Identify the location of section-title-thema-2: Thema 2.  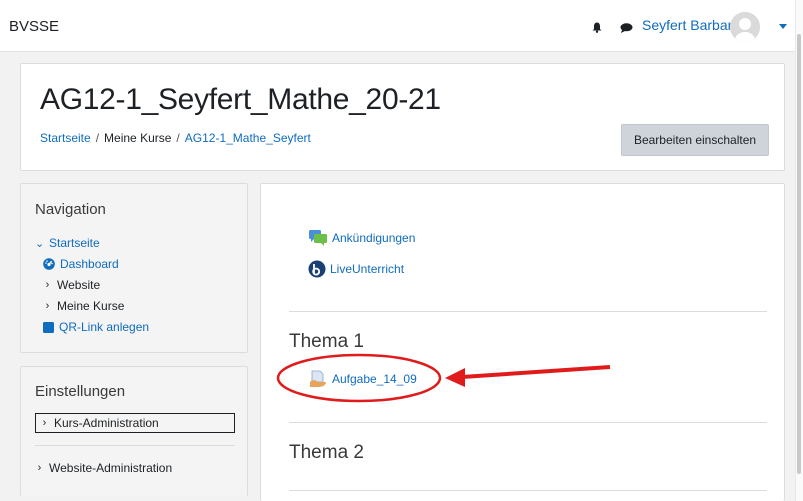
(326, 453).